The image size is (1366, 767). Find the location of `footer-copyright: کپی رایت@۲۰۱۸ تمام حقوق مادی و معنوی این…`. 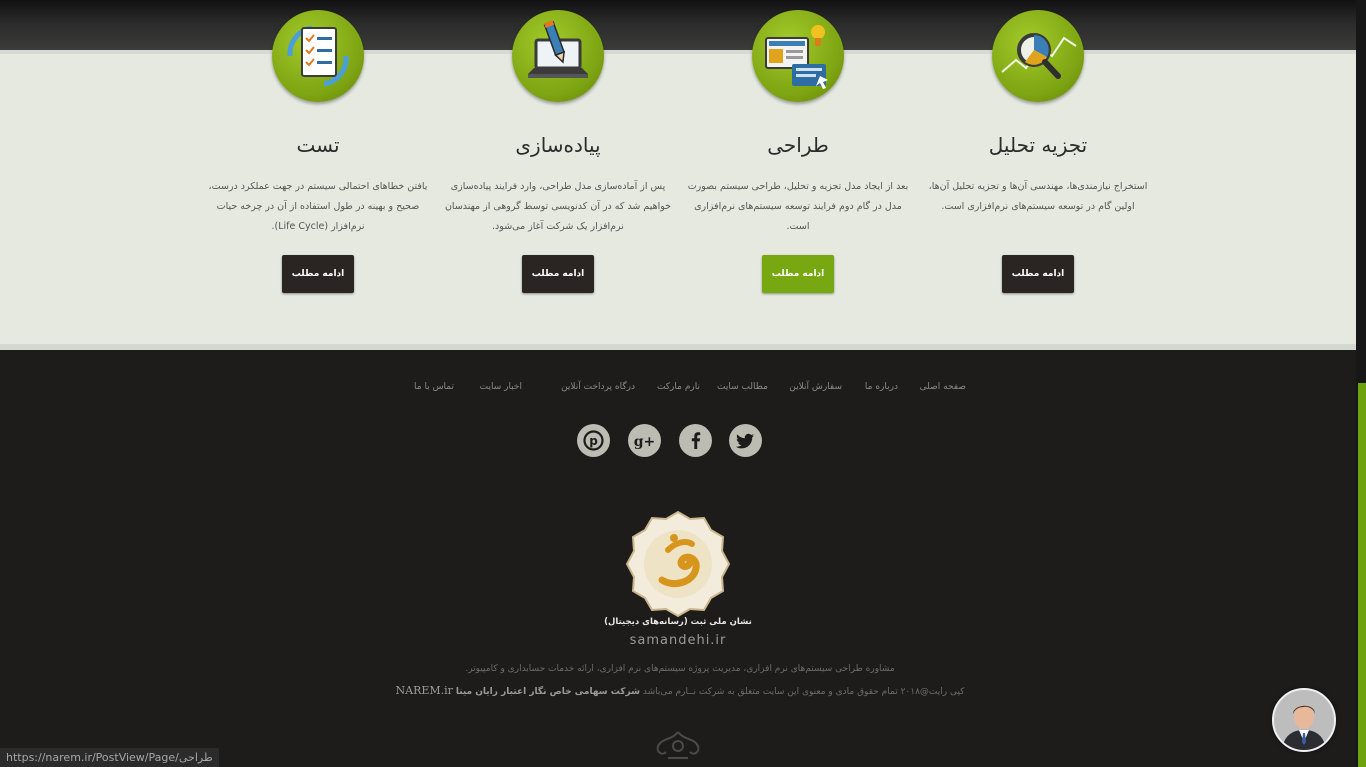

footer-copyright: کپی رایت@۲۰۱۸ تمام حقوق مادی و معنوی این… is located at coordinates (680, 690).